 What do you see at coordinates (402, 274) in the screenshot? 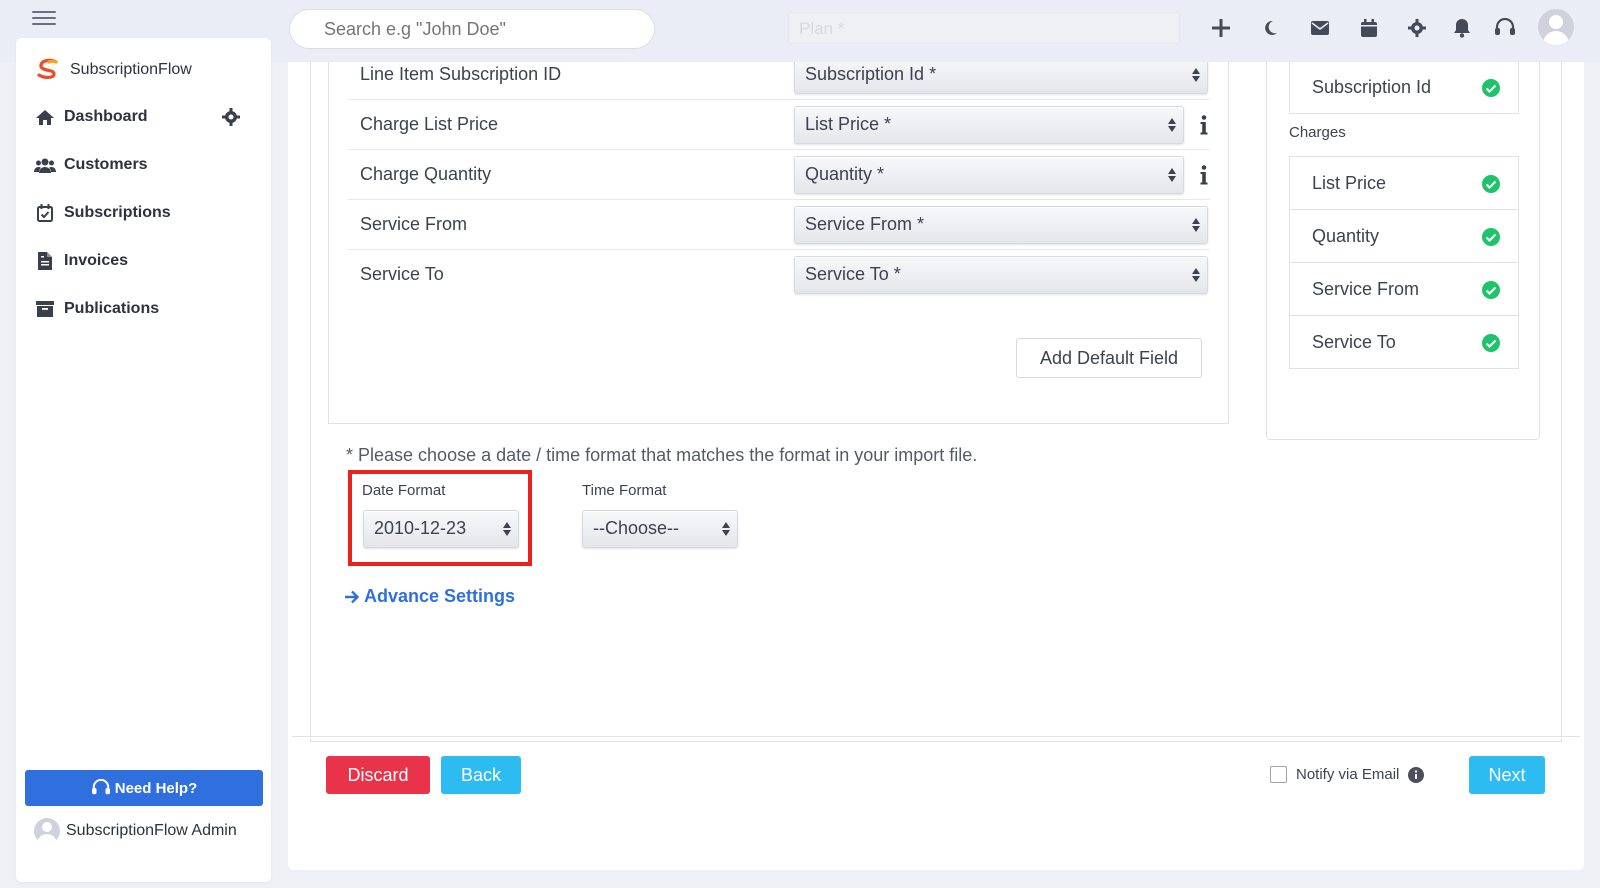
I see `mapping-row-label: Service To` at bounding box center [402, 274].